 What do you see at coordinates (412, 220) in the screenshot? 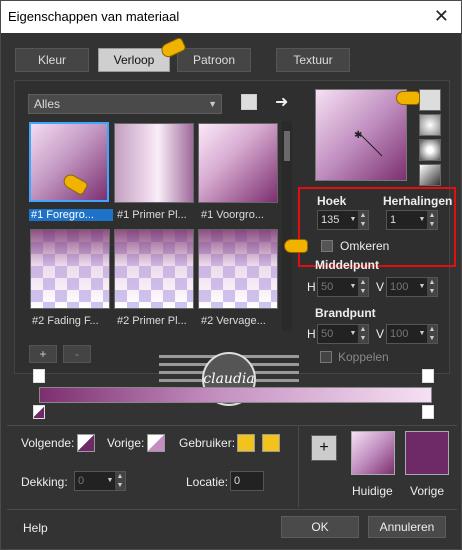
I see `herhalingen-input: 1 ▼ ▲ ▼` at bounding box center [412, 220].